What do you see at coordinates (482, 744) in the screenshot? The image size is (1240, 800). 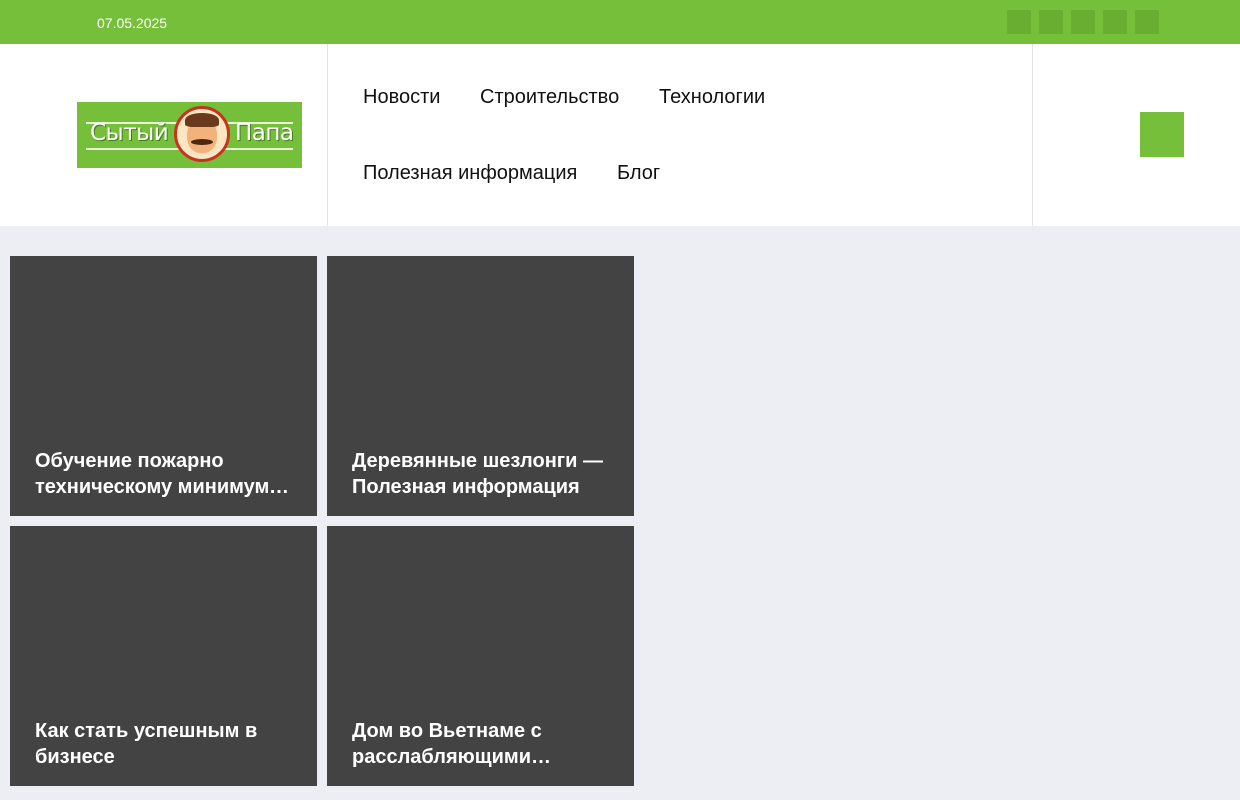 I see `article-title: Дом во Вьетнаме с расслабляющими видами` at bounding box center [482, 744].